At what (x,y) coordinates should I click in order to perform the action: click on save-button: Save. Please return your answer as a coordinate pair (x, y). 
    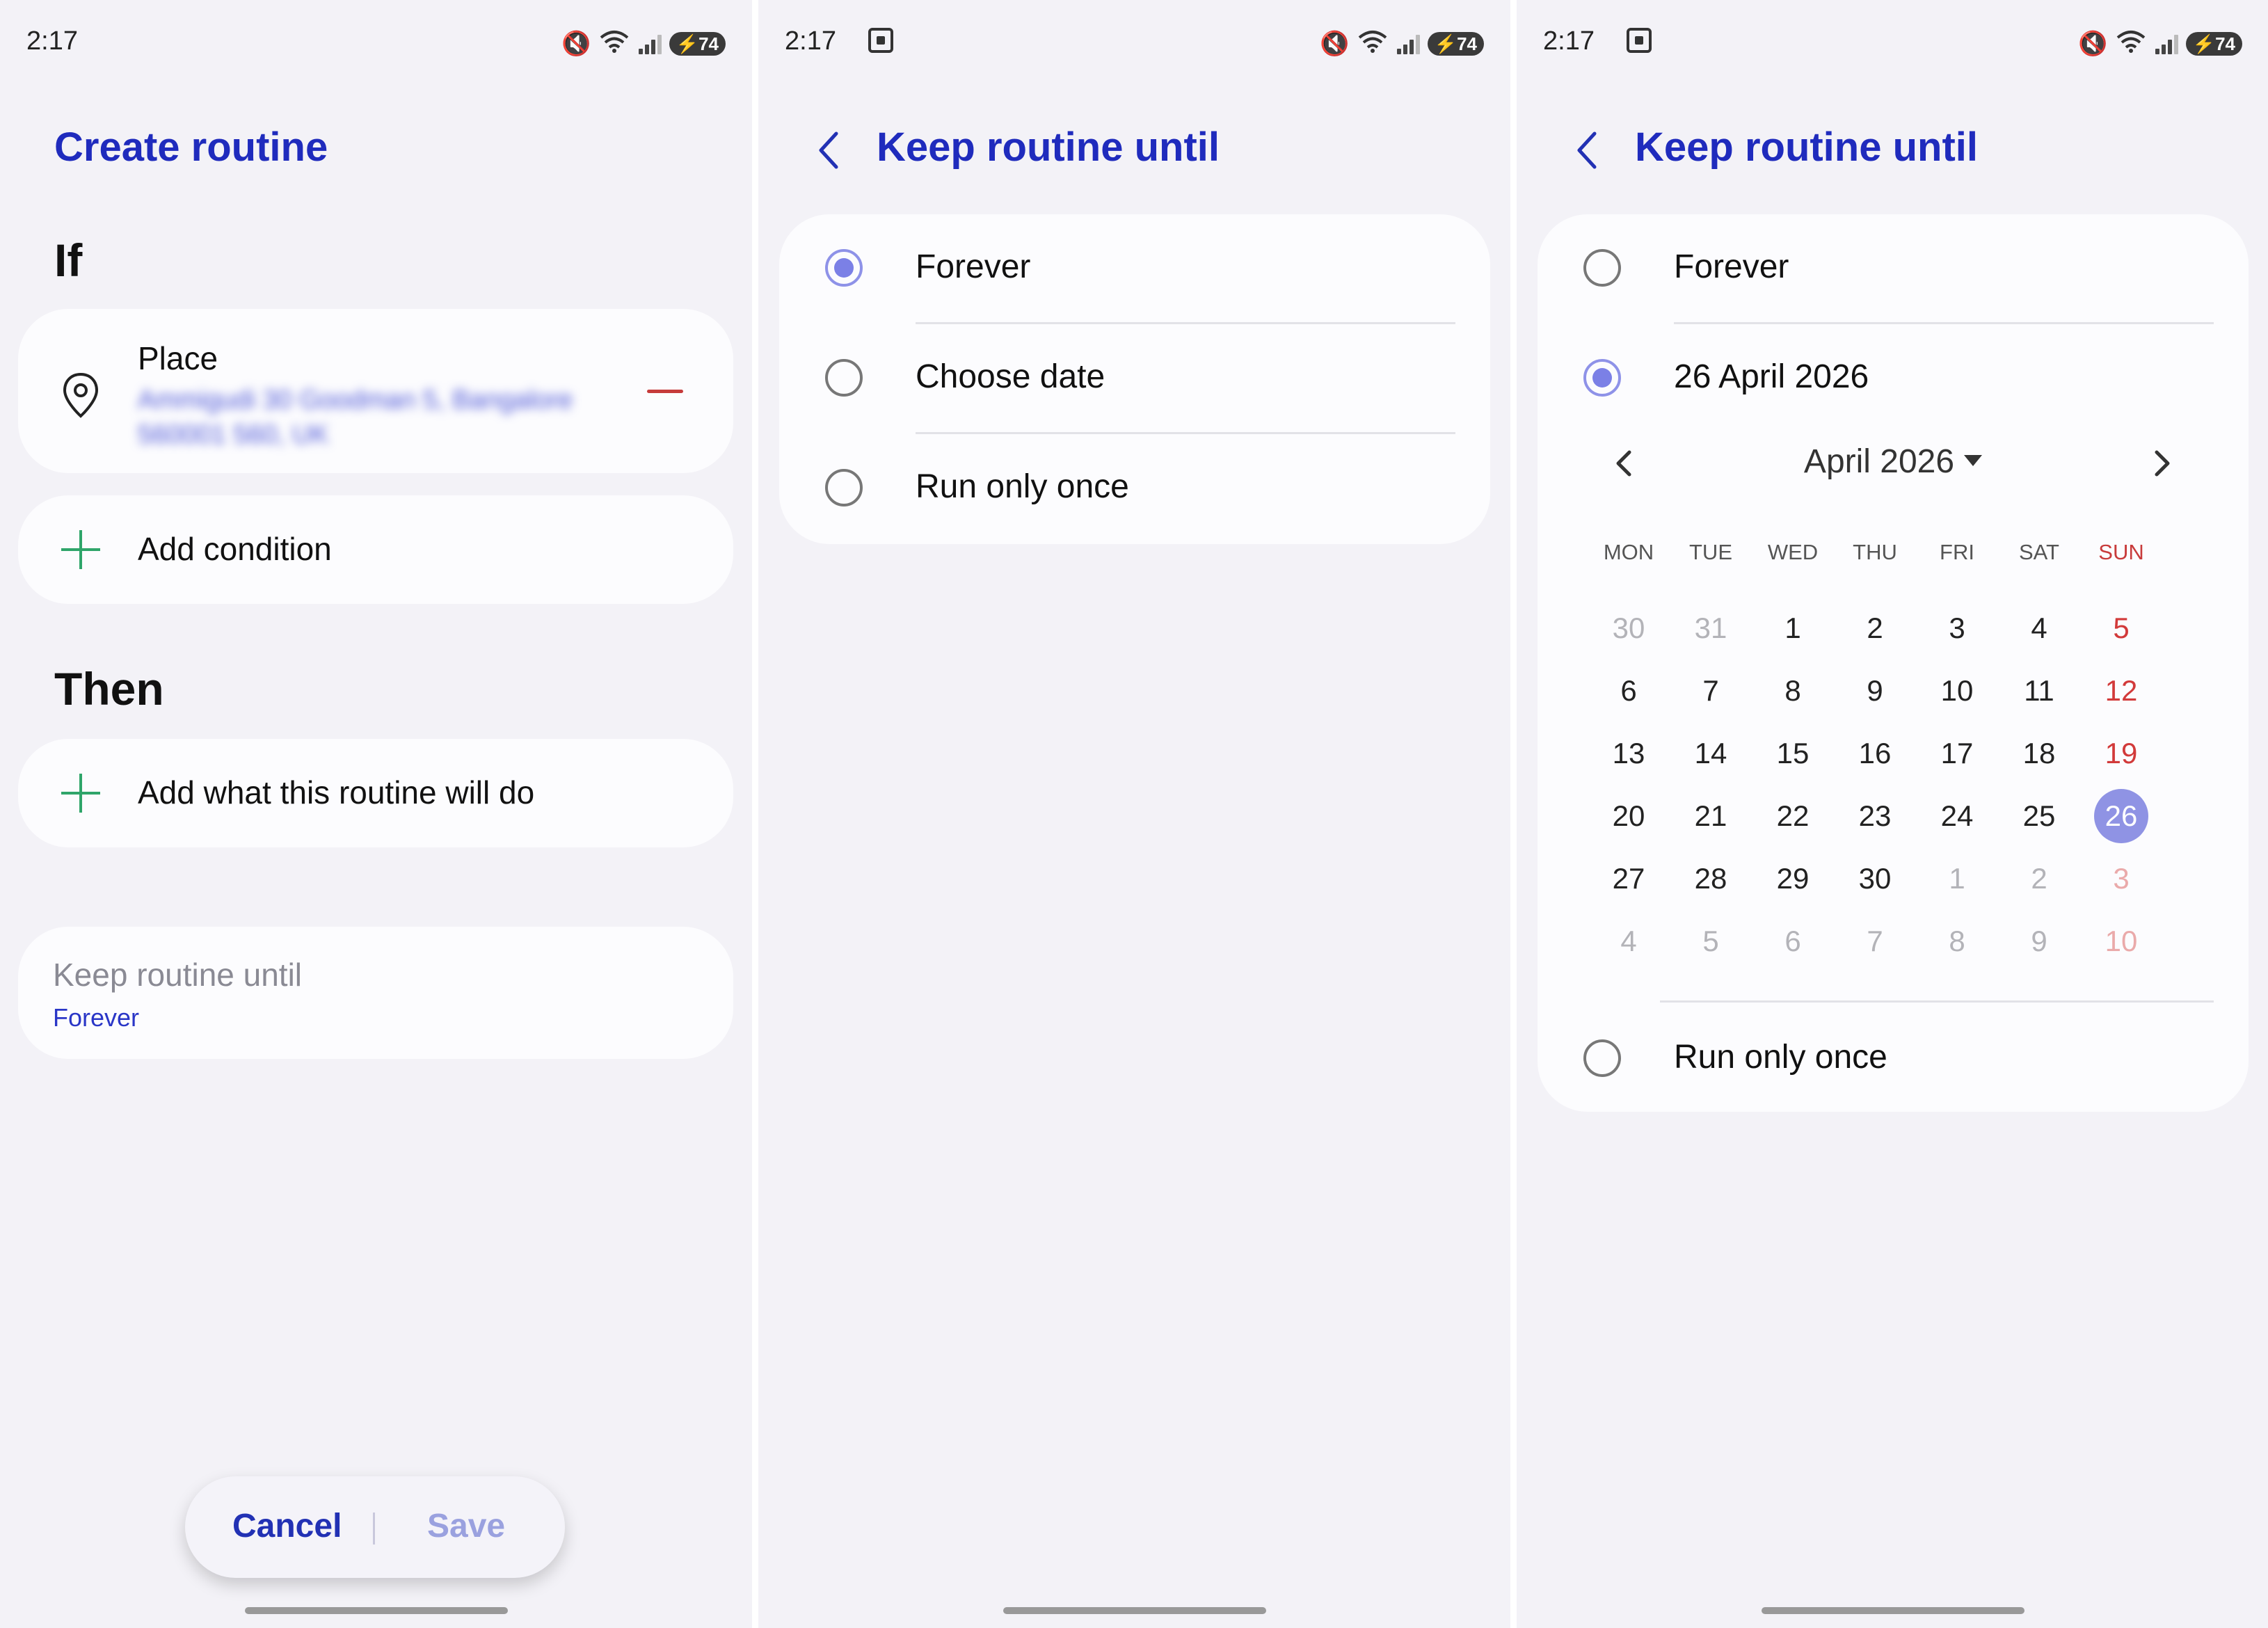
    Looking at the image, I should click on (466, 1526).